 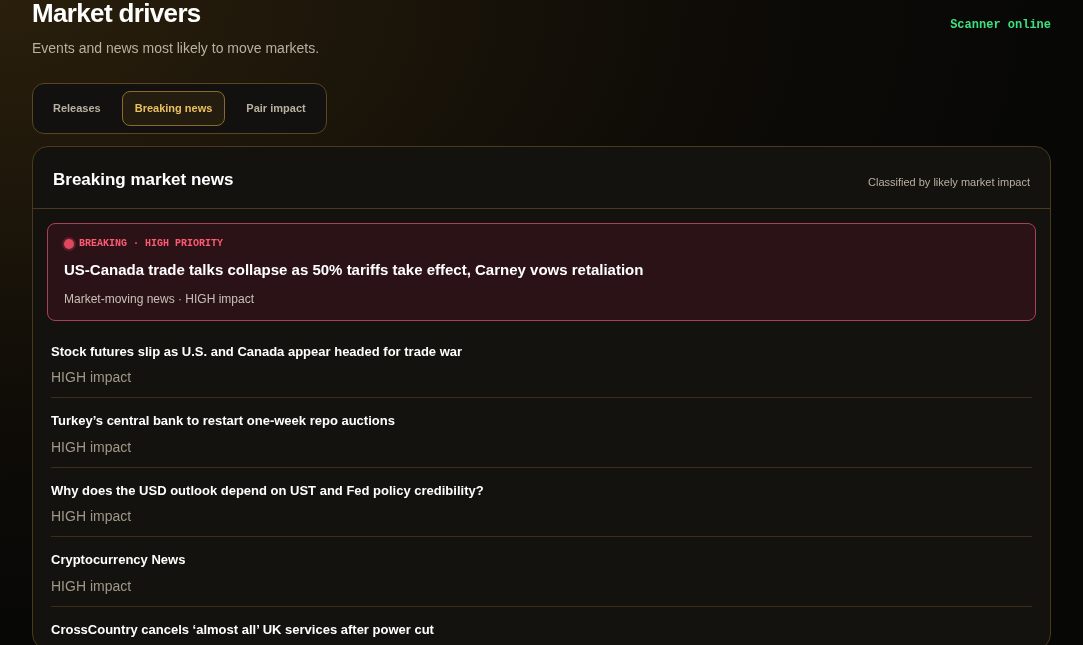 What do you see at coordinates (541, 629) in the screenshot?
I see `news-headline: CrossCountry cancels ‘almost all’ UK services after power cut` at bounding box center [541, 629].